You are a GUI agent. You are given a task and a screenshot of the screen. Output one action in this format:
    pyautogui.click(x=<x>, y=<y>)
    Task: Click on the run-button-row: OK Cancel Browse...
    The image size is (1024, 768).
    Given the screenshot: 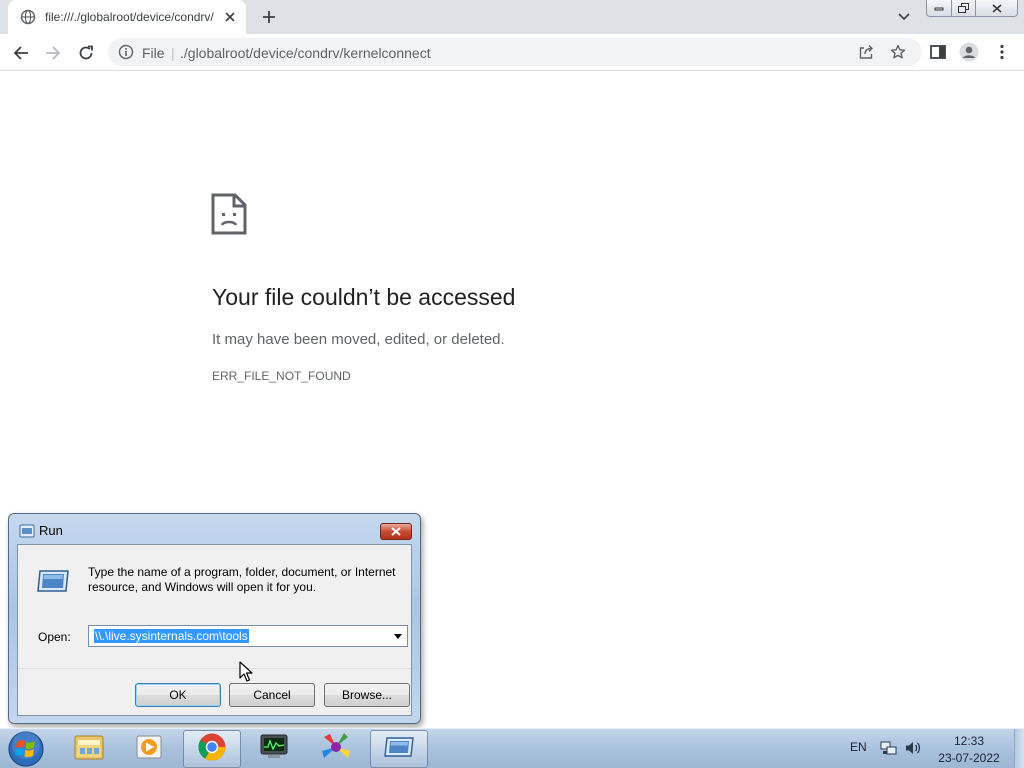 What is the action you would take?
    pyautogui.click(x=214, y=691)
    